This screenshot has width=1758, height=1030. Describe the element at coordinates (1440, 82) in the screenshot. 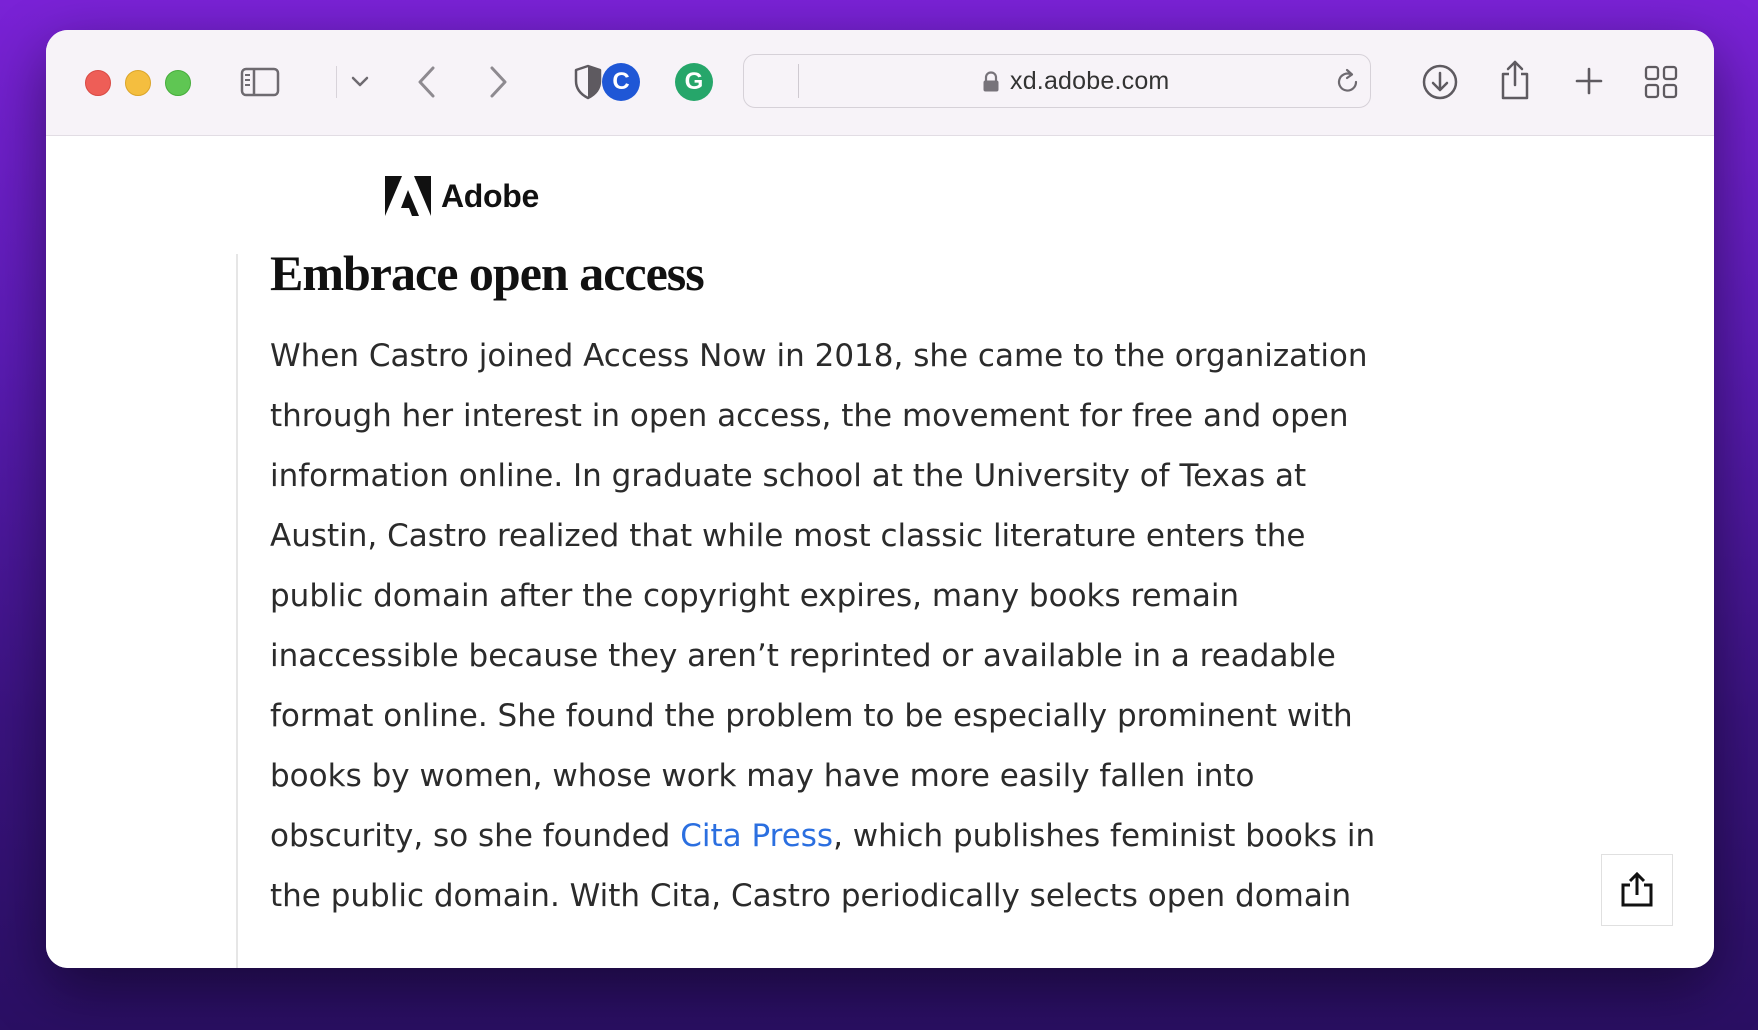

I see `download-icon` at that location.